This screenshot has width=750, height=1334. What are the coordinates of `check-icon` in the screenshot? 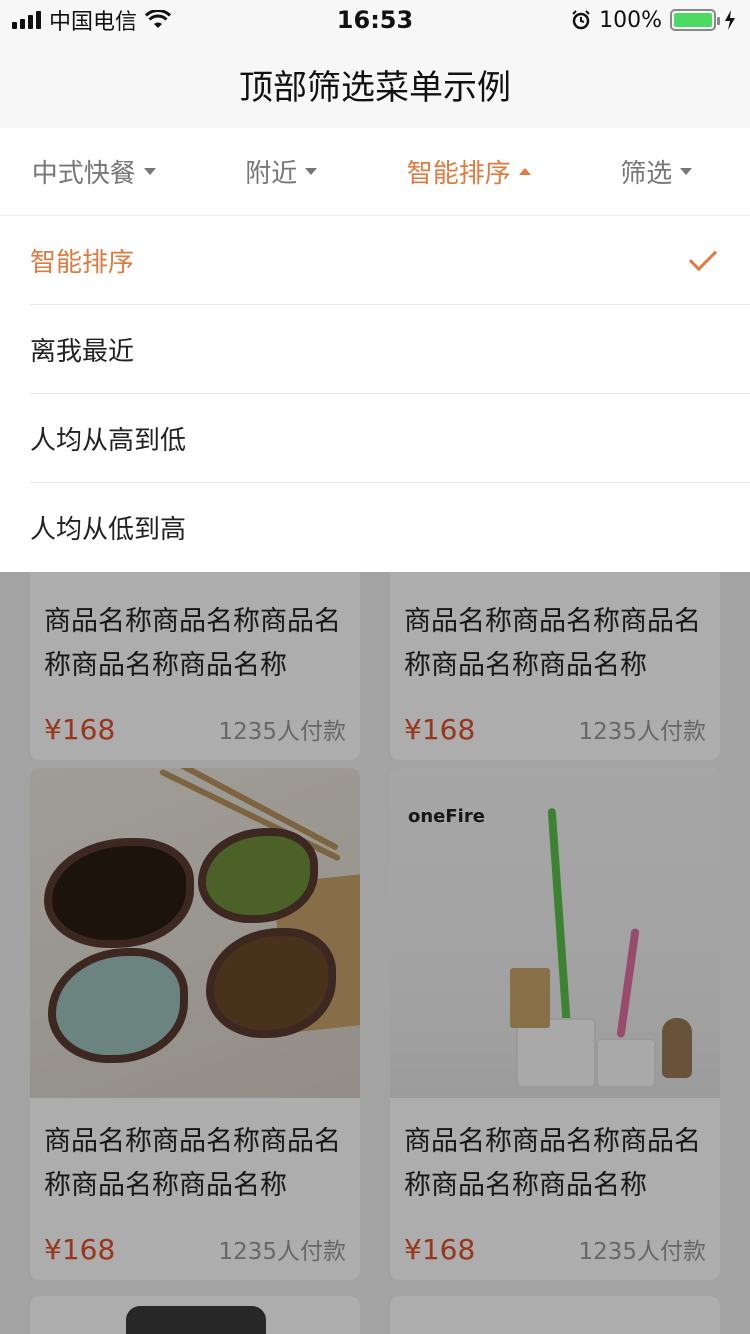 It's located at (703, 257).